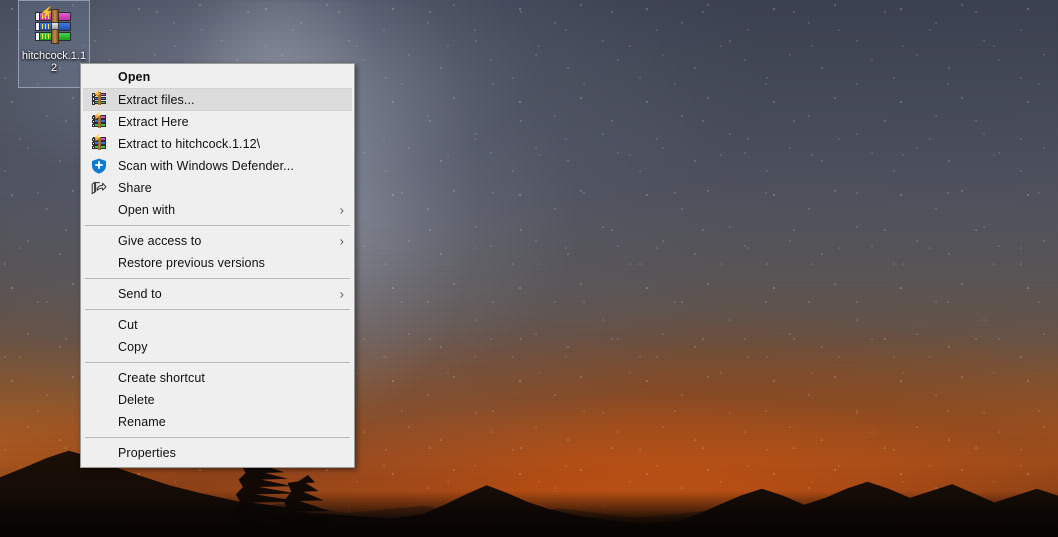 The height and width of the screenshot is (537, 1058). What do you see at coordinates (217, 210) in the screenshot?
I see `menu-item-open-with: Open with ›` at bounding box center [217, 210].